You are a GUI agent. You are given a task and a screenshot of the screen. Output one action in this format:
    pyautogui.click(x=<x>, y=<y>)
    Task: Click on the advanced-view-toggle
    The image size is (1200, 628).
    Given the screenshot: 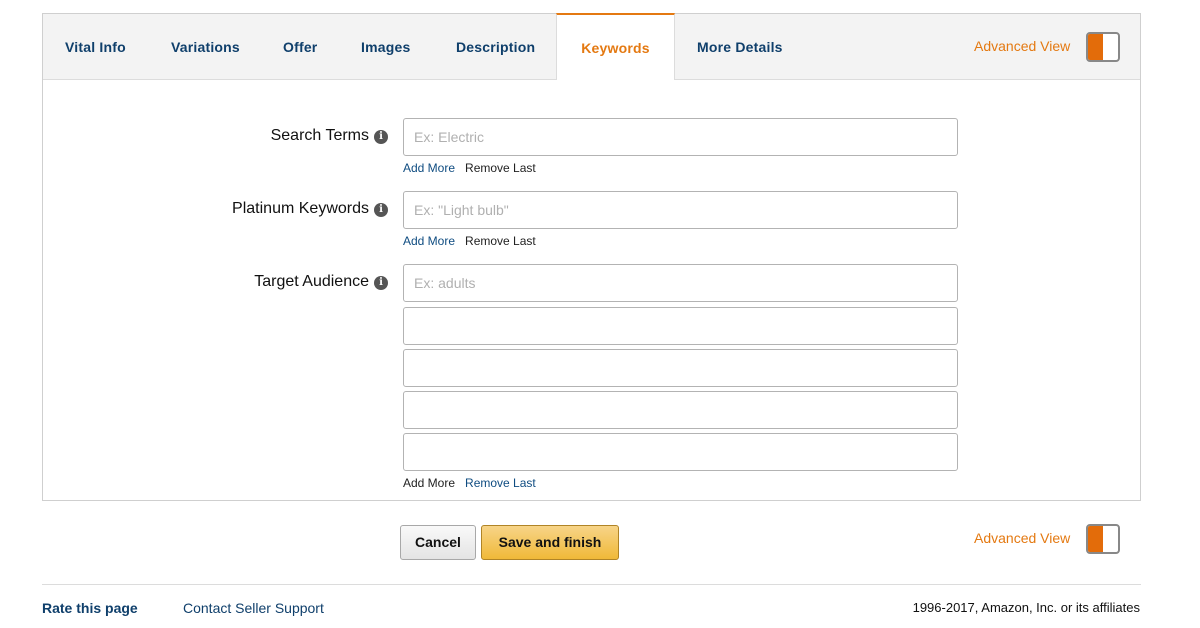 What is the action you would take?
    pyautogui.click(x=1103, y=47)
    